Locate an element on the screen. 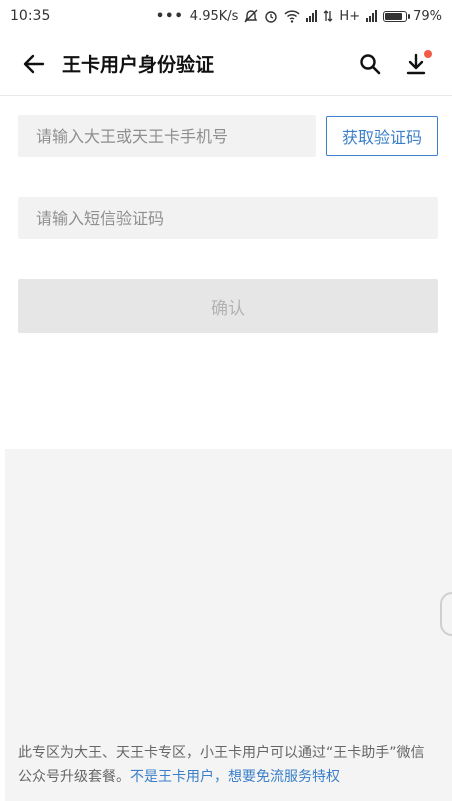 This screenshot has width=452, height=801. status-icons: ••• 4.95K/s H+ 79% is located at coordinates (299, 16).